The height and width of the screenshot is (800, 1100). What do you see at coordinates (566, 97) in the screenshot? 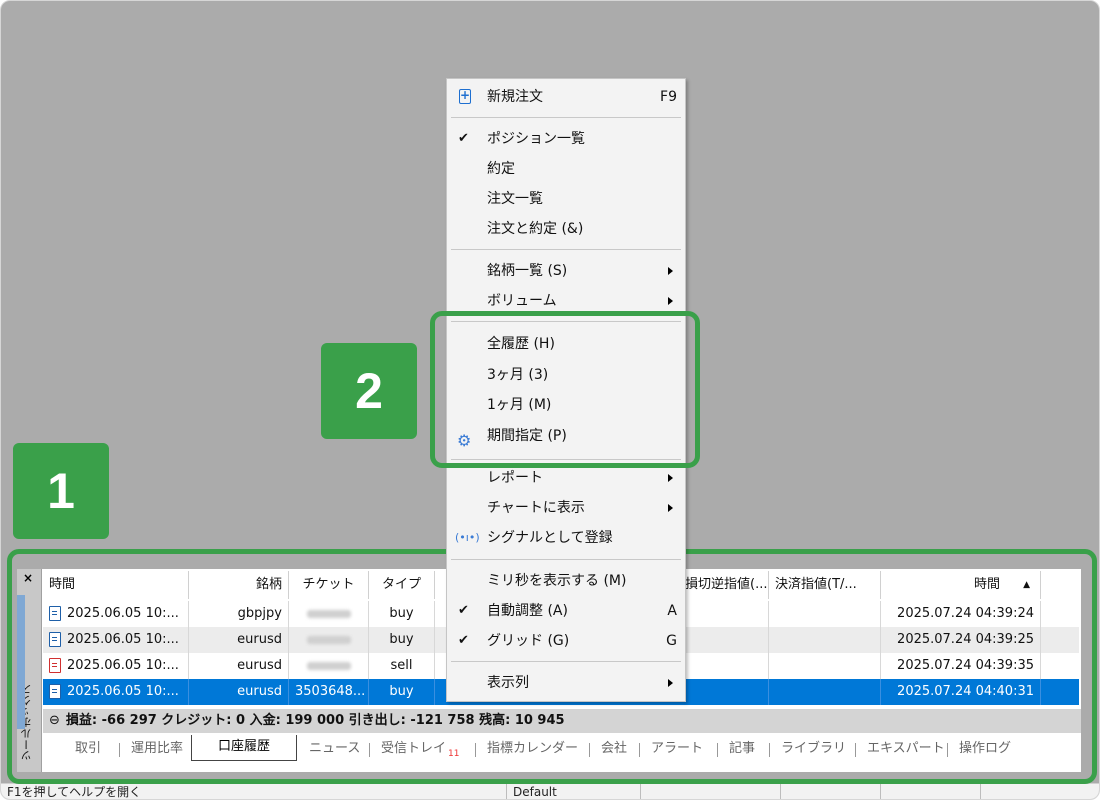
I see `menu-item-new-order: + 新規注文 F9` at bounding box center [566, 97].